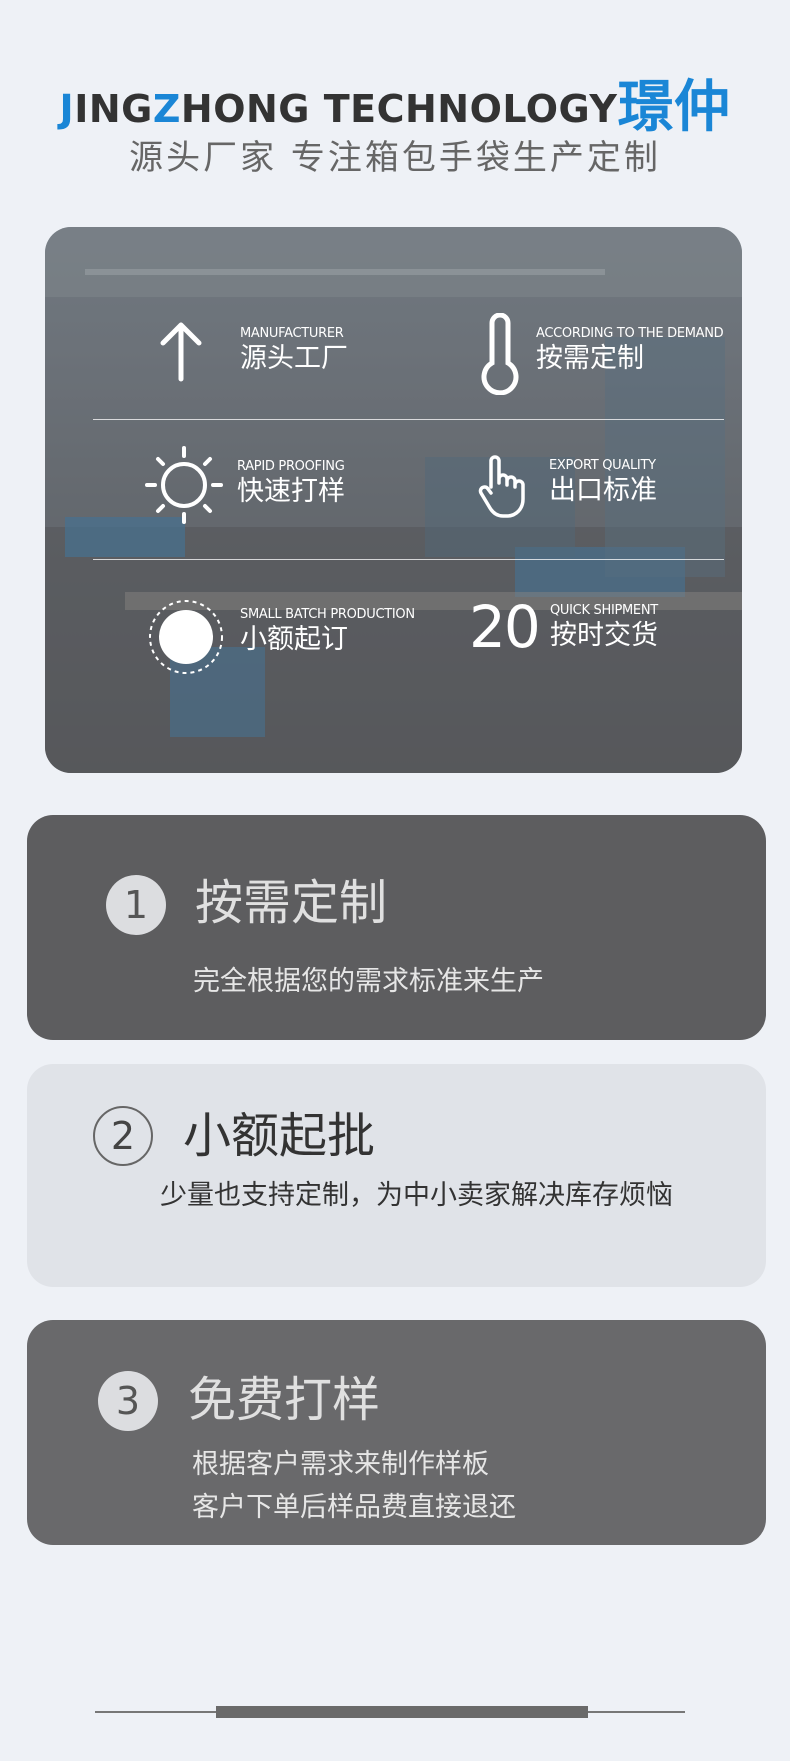 This screenshot has width=790, height=1761. I want to click on feature-rapid-proofing: RAPID PROOFING 快速打样, so click(291, 484).